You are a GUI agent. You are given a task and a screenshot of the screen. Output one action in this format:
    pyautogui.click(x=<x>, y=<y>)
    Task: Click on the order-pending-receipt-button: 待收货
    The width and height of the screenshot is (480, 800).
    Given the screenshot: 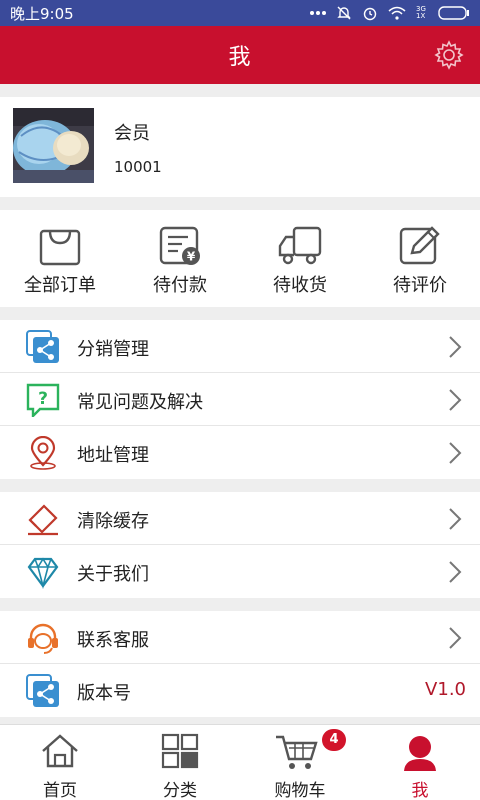 What is the action you would take?
    pyautogui.click(x=300, y=258)
    